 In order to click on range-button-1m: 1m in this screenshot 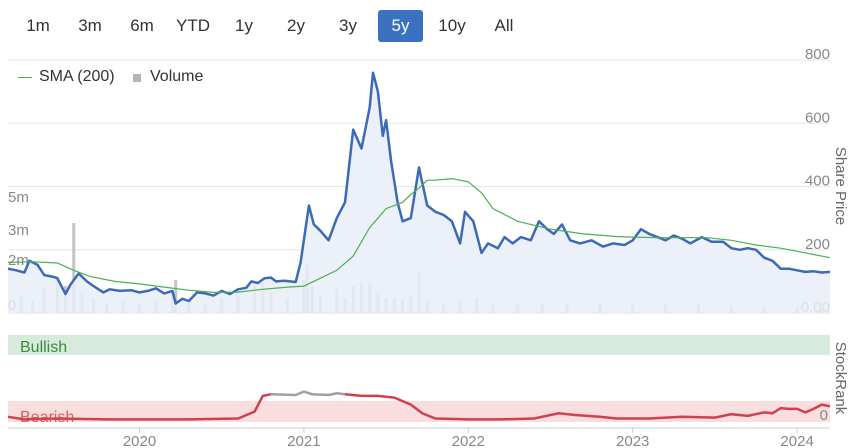, I will do `click(38, 26)`.